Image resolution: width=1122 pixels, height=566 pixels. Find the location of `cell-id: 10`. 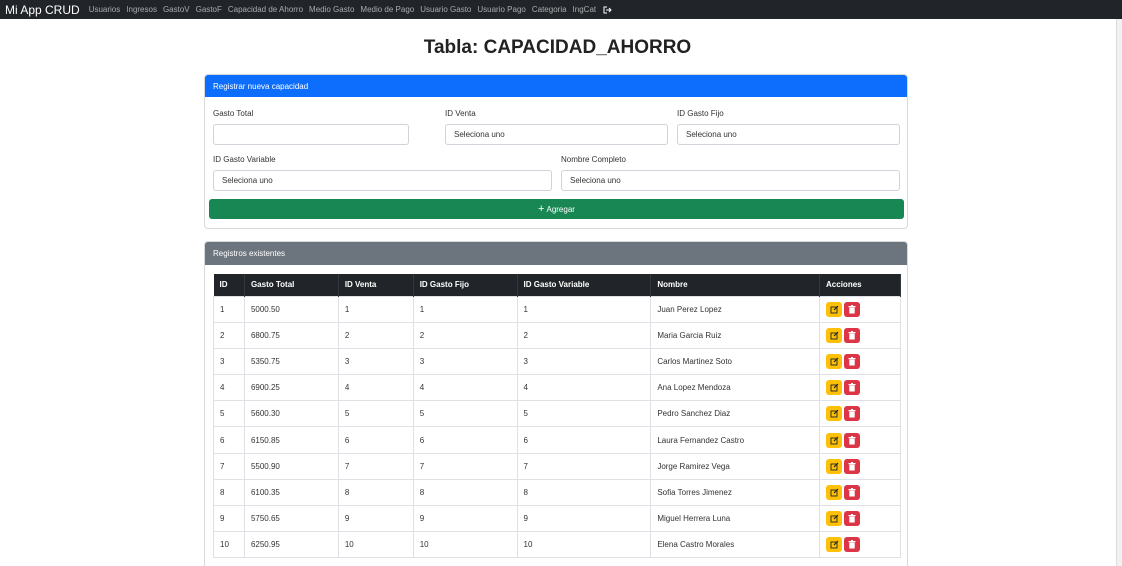

cell-id: 10 is located at coordinates (229, 545).